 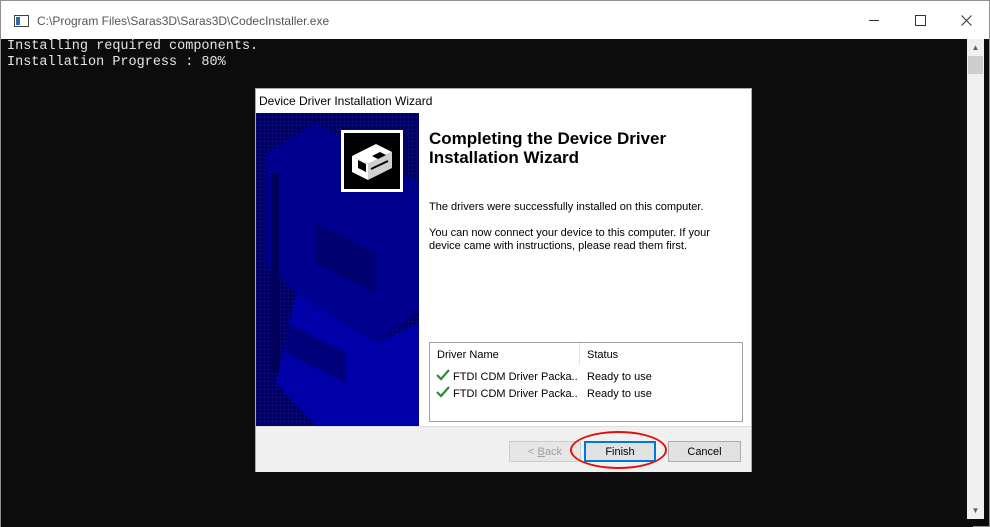 What do you see at coordinates (975, 510) in the screenshot?
I see `scroll-down-icon: ▼` at bounding box center [975, 510].